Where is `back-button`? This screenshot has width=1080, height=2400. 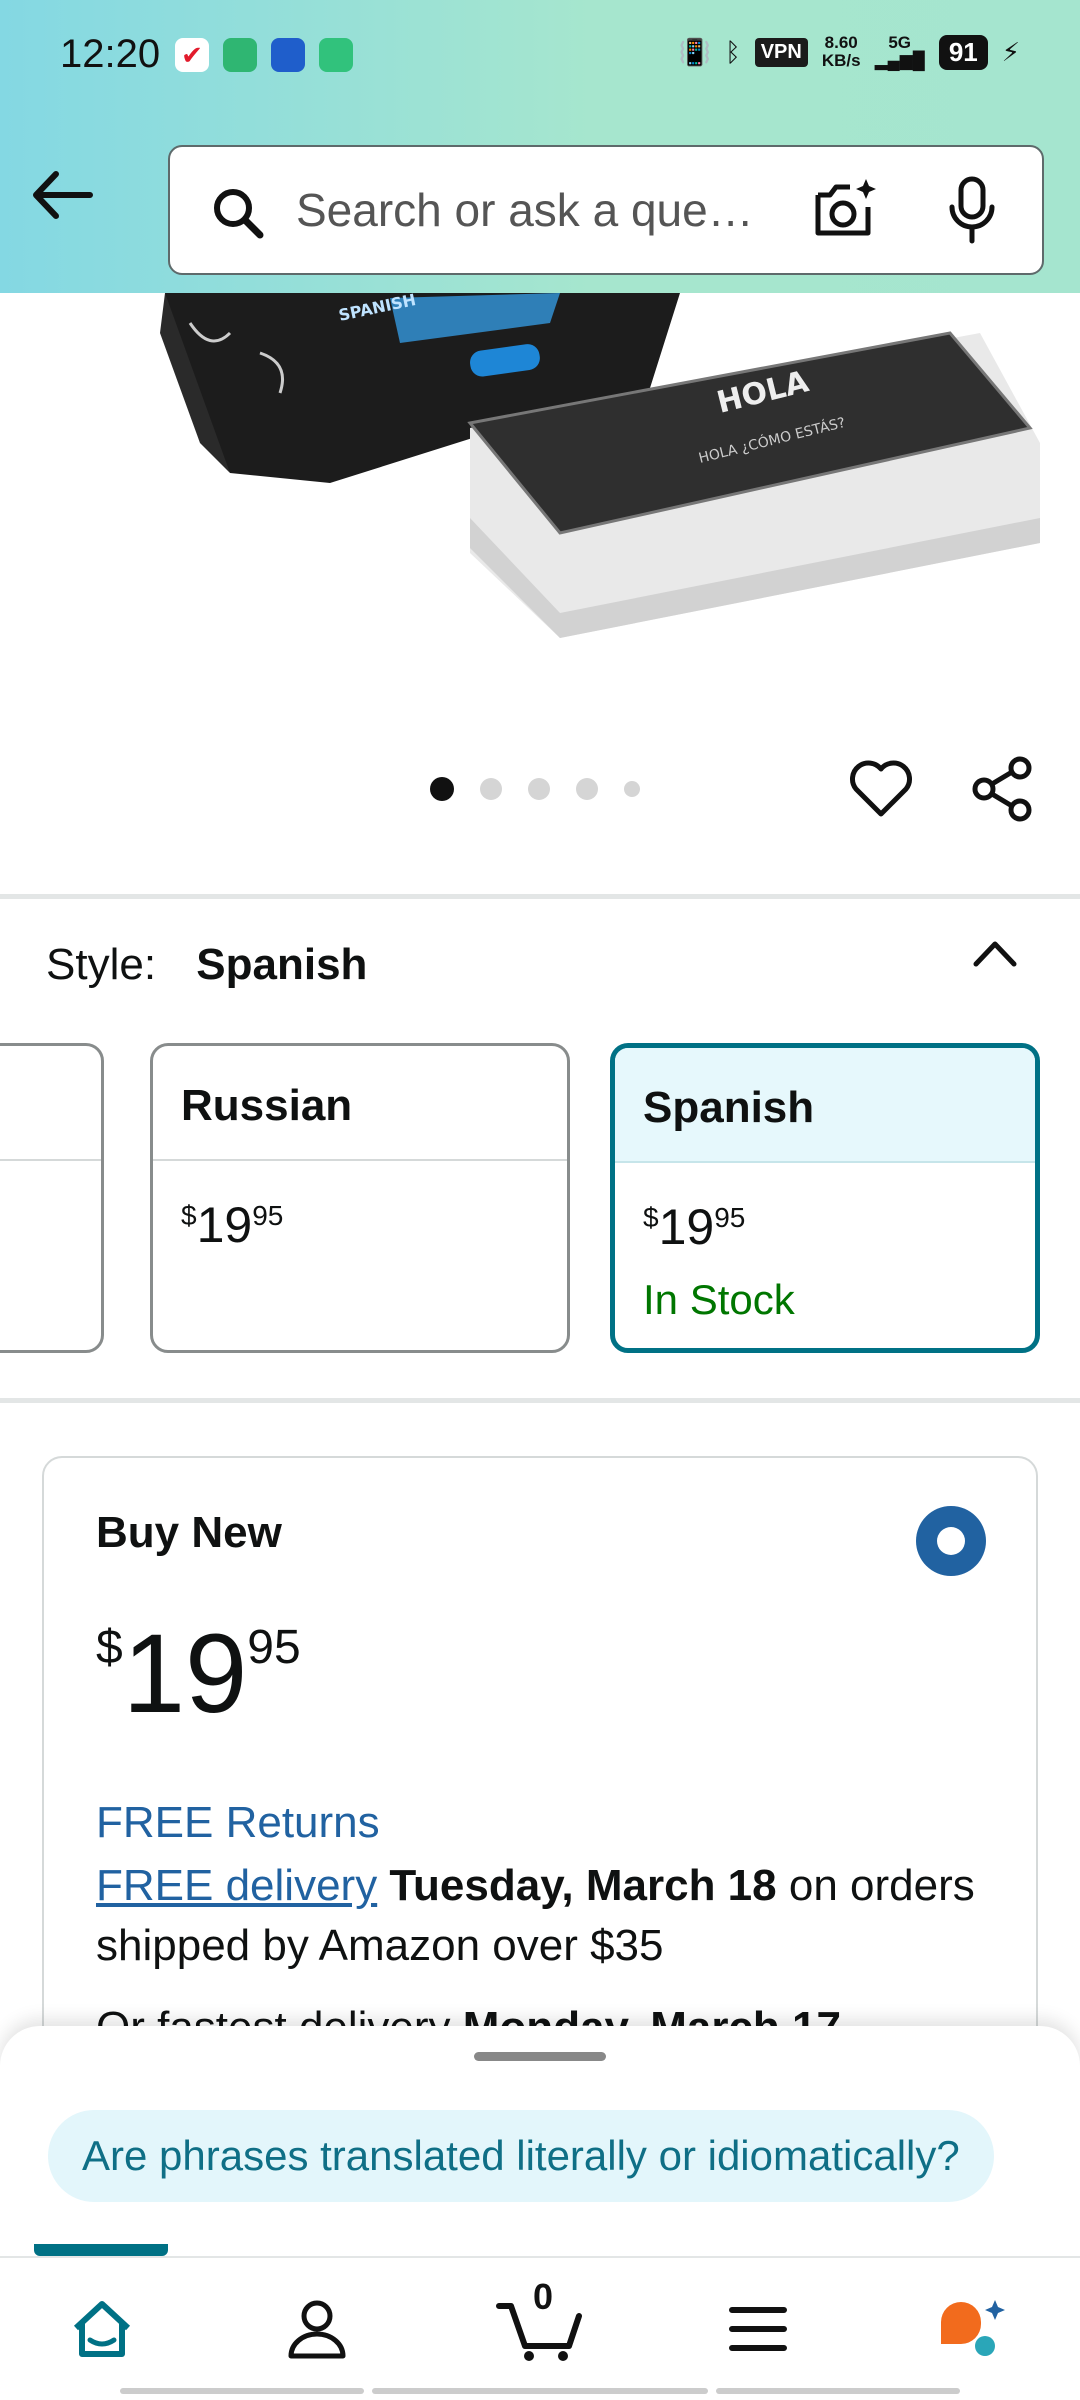
back-button is located at coordinates (70, 205).